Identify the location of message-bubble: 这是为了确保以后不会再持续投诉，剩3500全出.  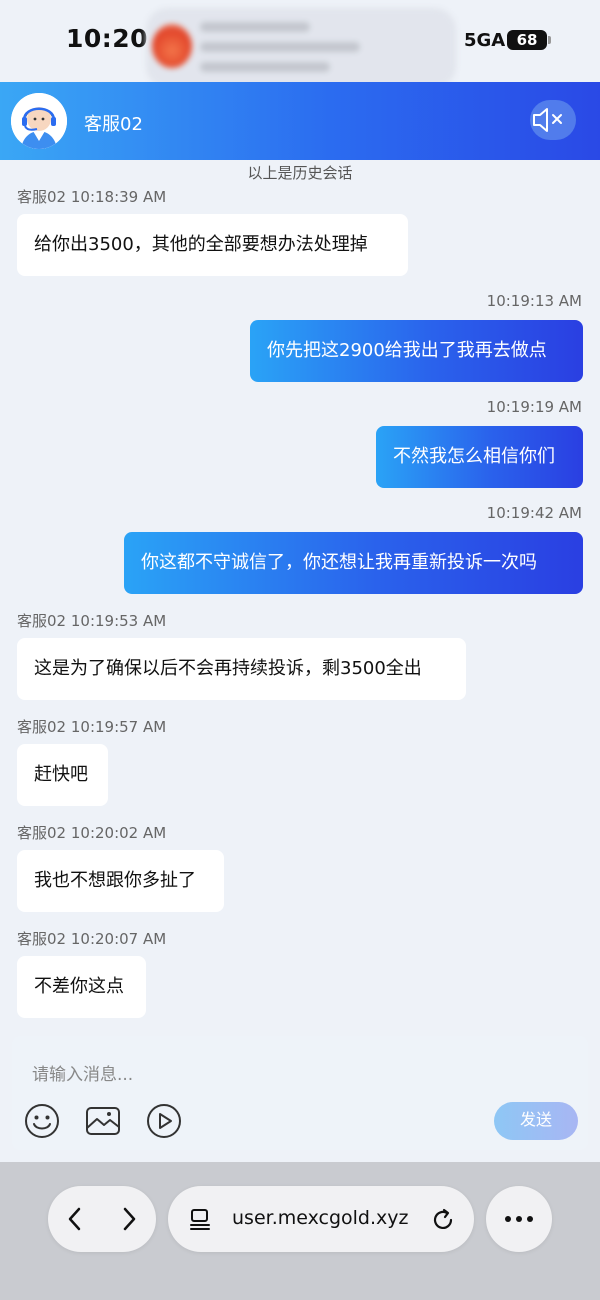
(241, 669).